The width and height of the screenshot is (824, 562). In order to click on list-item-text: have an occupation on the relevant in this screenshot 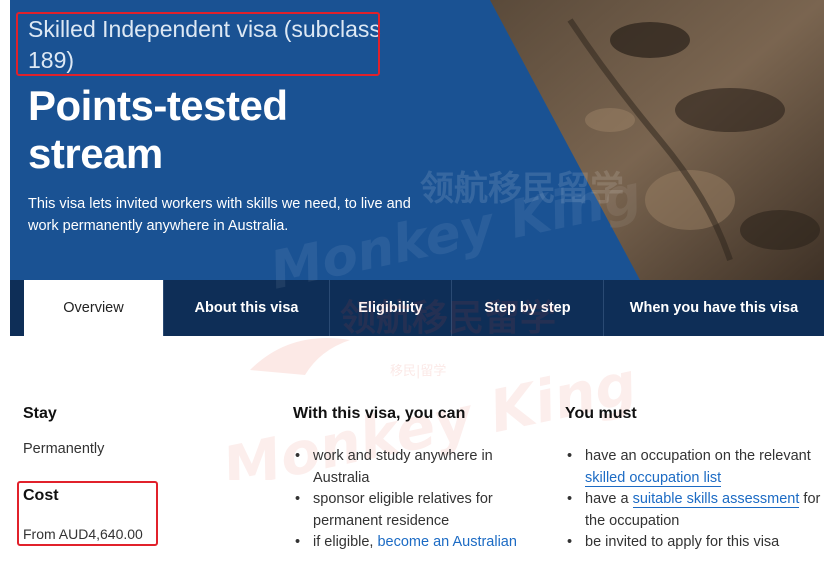, I will do `click(698, 456)`.